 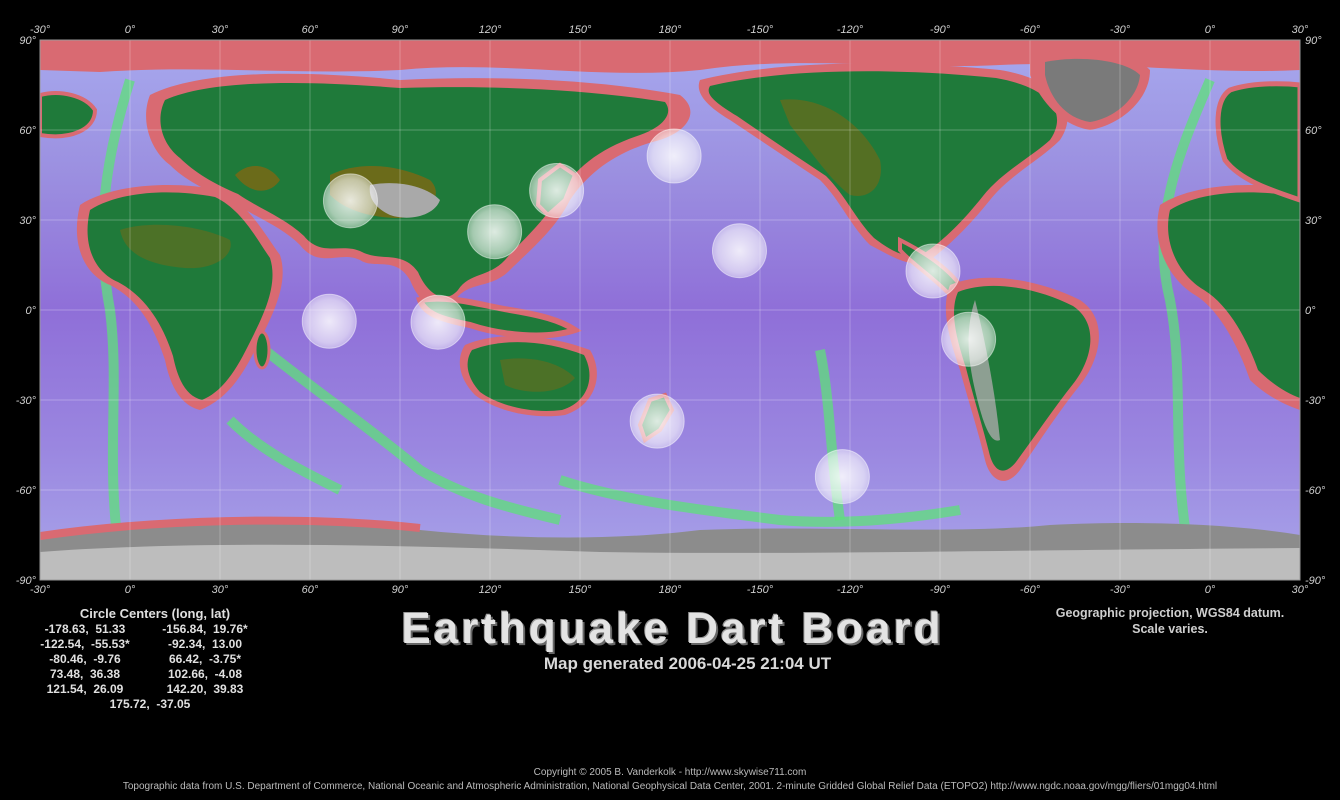 What do you see at coordinates (850, 30) in the screenshot?
I see `lon-label-top: -120°` at bounding box center [850, 30].